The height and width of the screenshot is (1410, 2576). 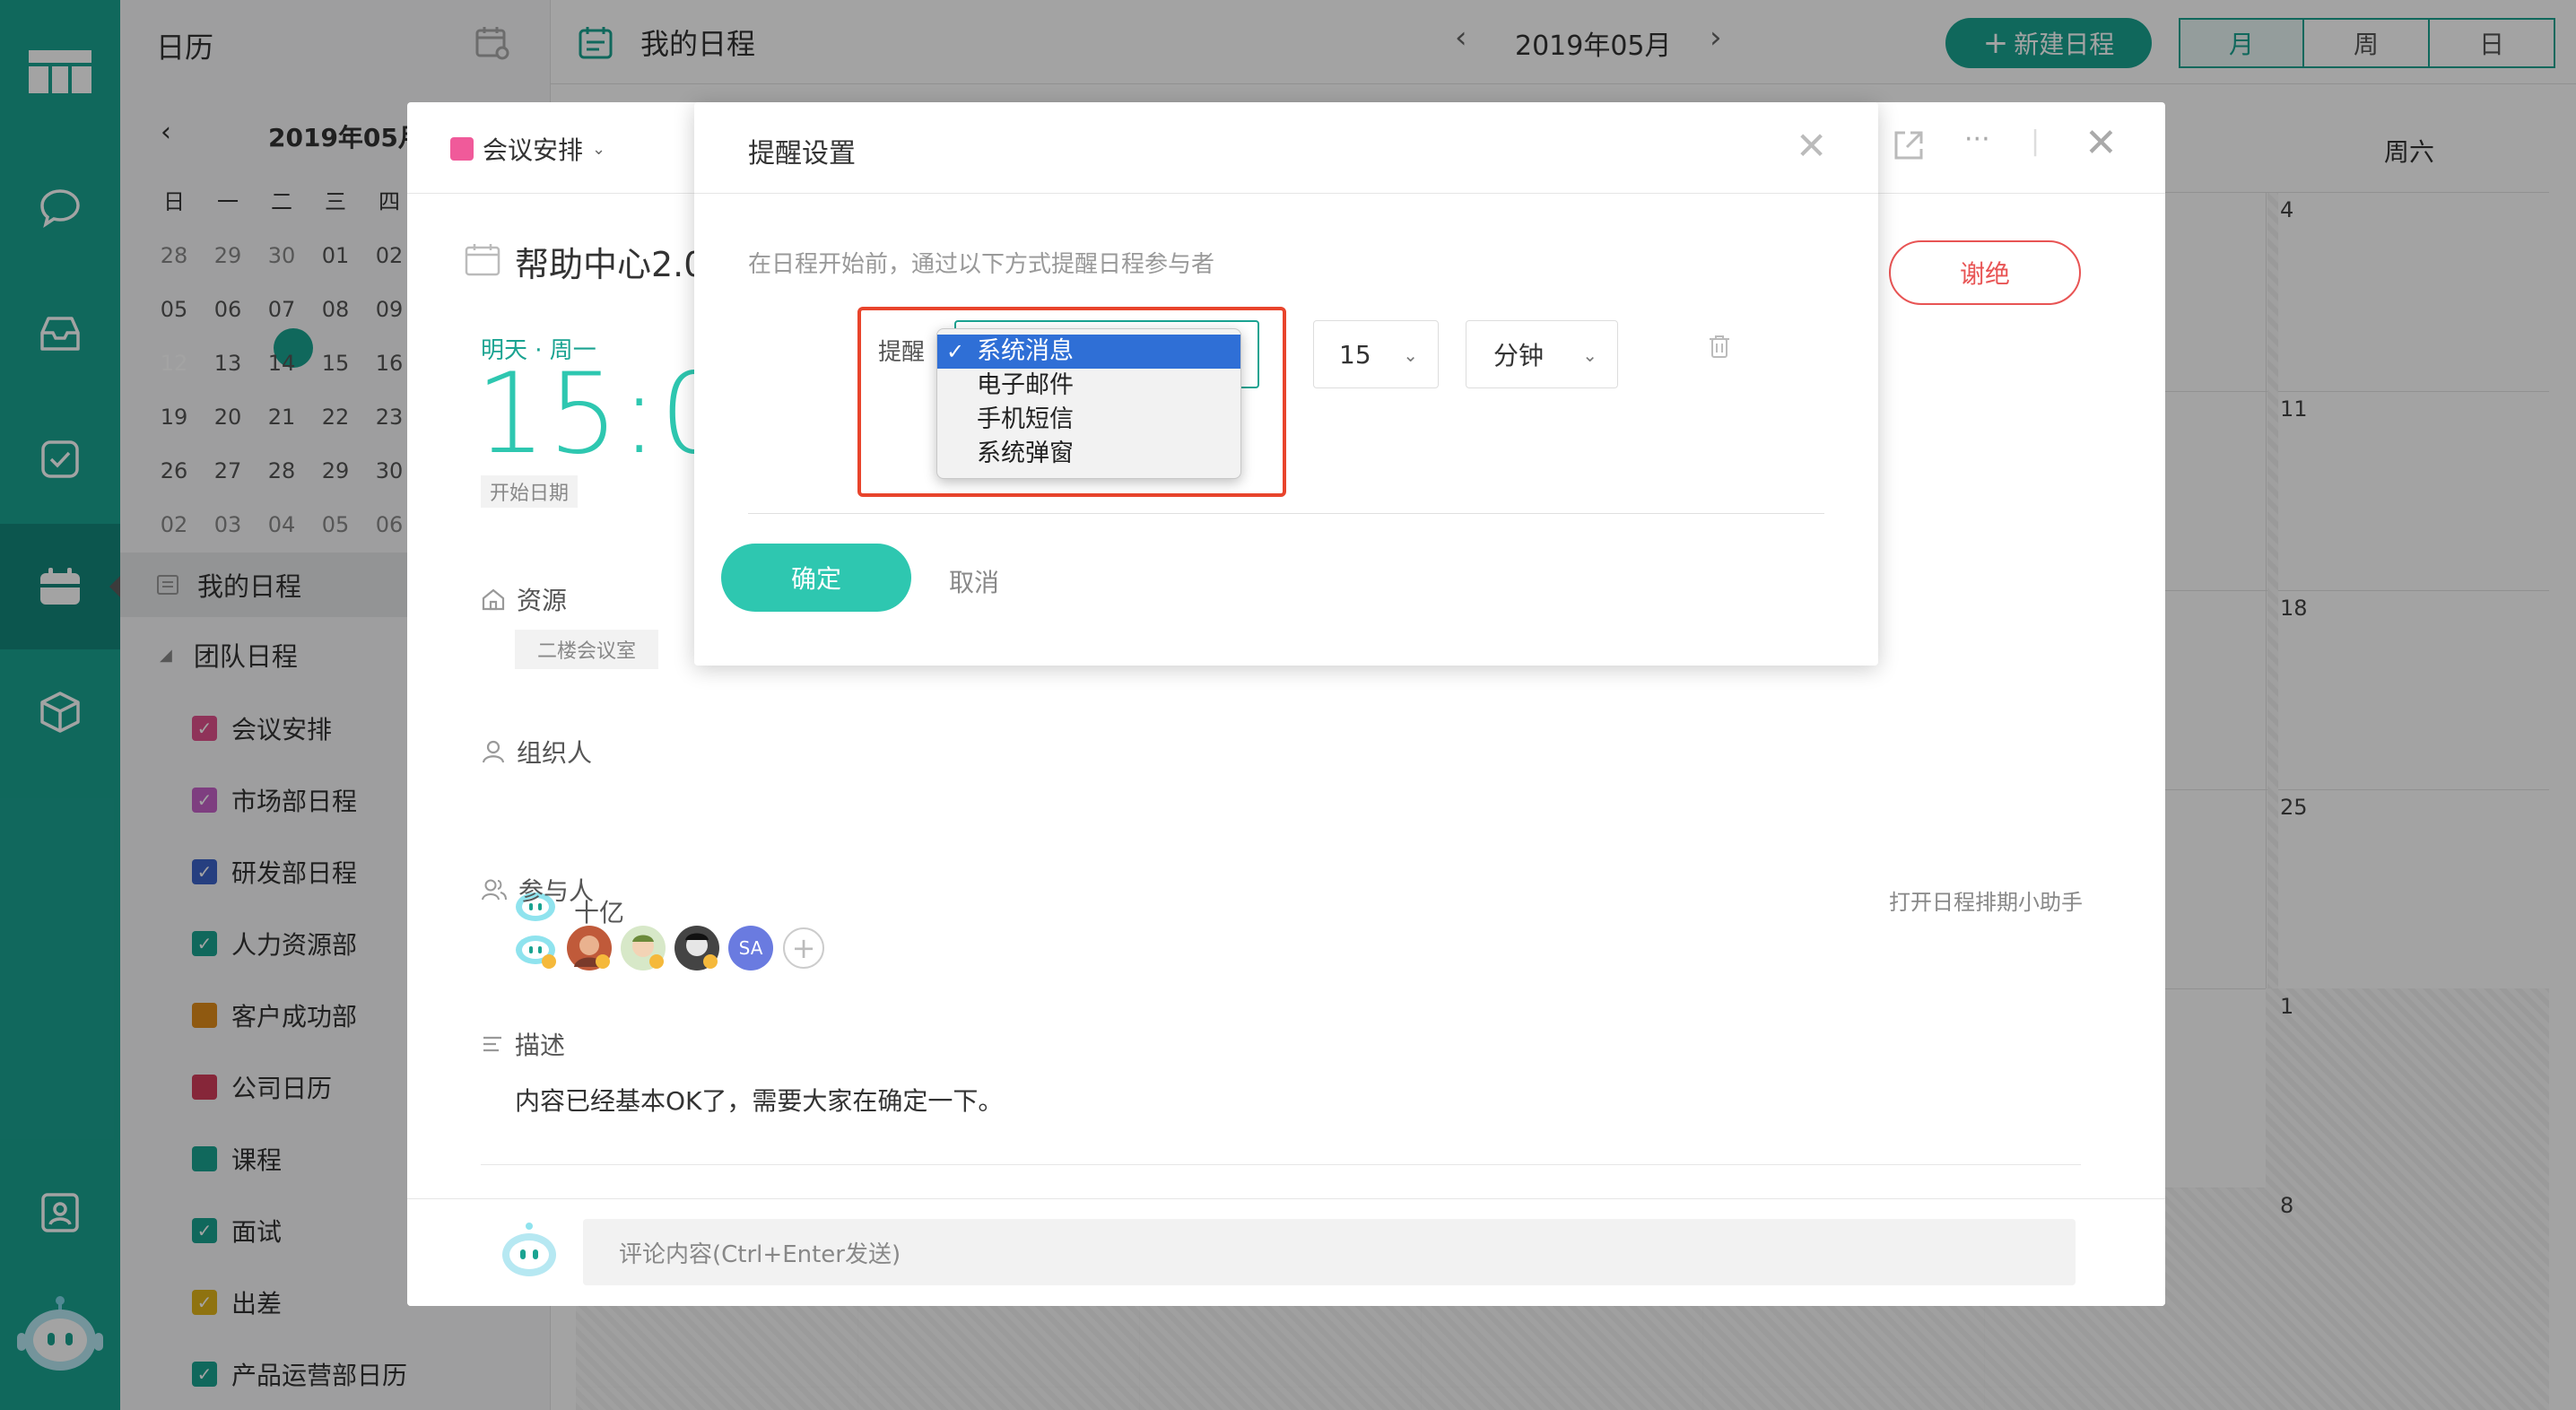 What do you see at coordinates (492, 1044) in the screenshot?
I see `text-align-icon` at bounding box center [492, 1044].